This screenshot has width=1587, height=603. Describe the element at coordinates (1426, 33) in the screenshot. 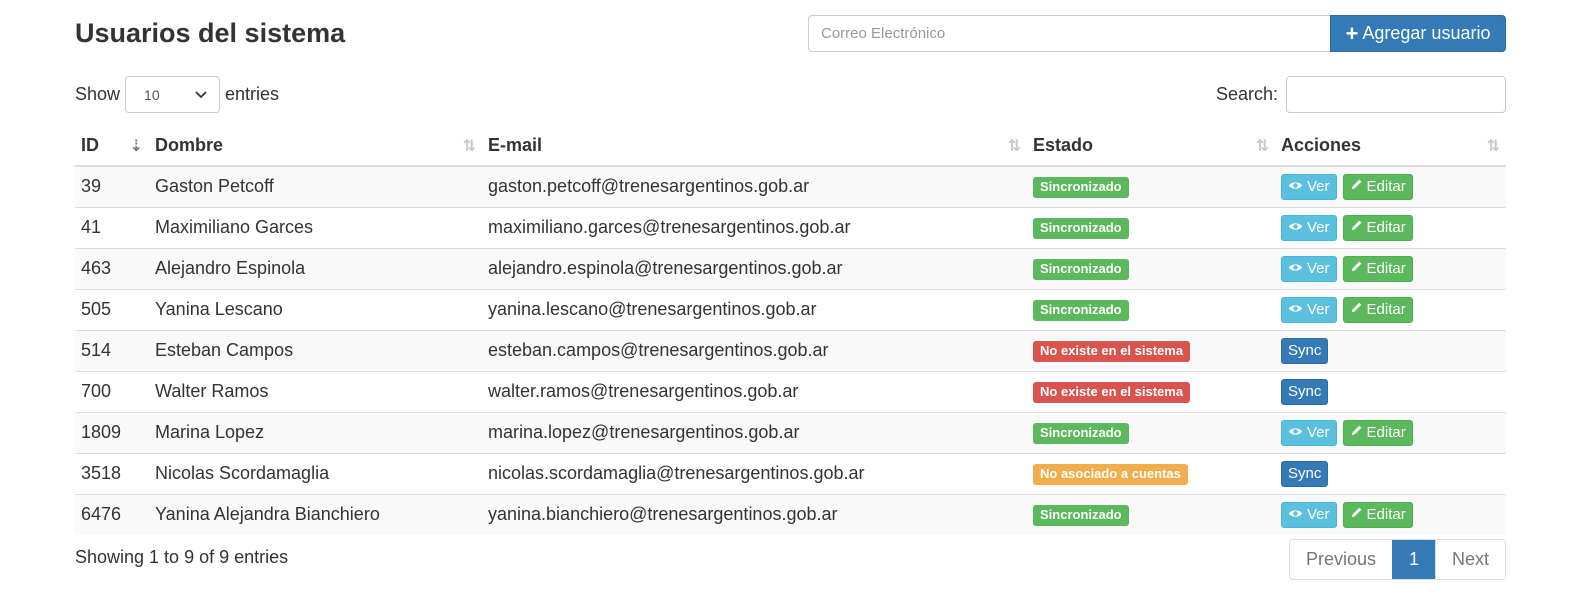

I see `add-user-label: Agregar usuario` at that location.